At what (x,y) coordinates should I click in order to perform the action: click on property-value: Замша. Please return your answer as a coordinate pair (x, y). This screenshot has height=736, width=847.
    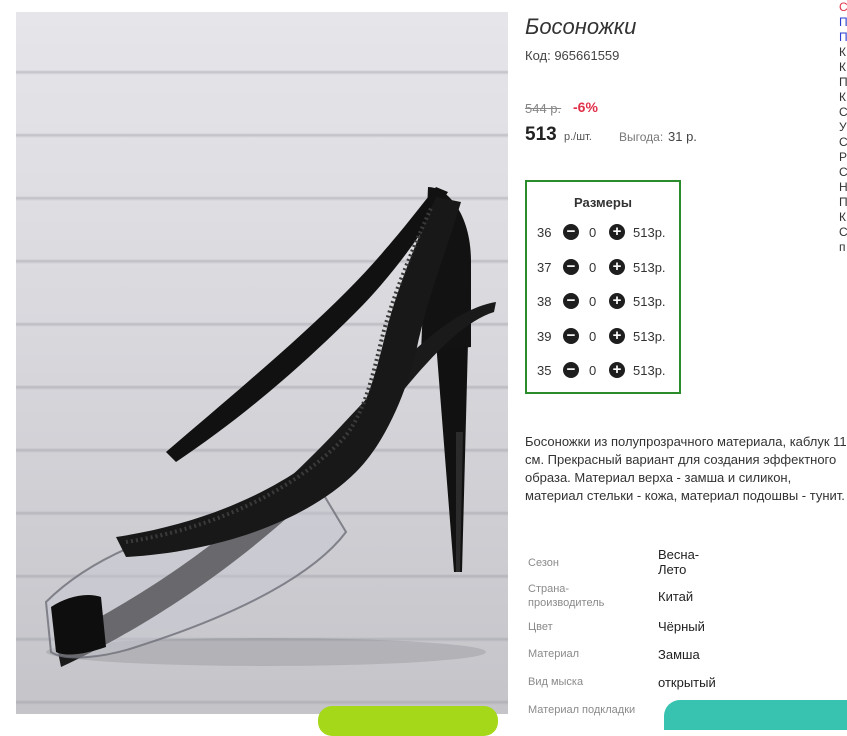
    Looking at the image, I should click on (679, 654).